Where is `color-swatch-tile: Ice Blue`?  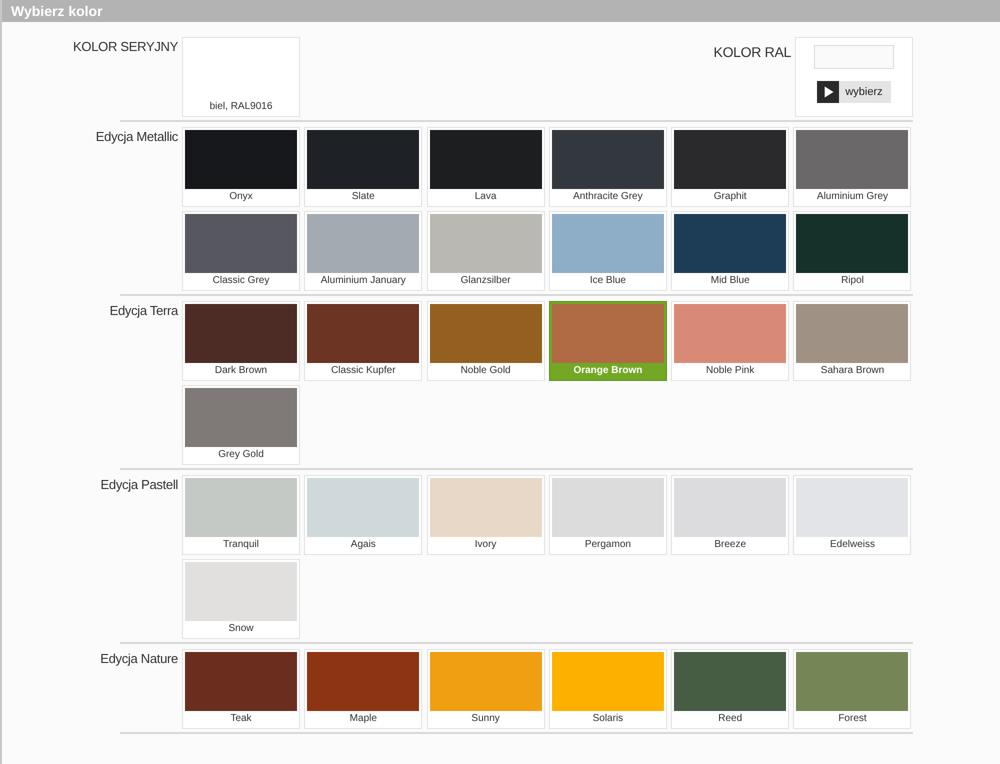 color-swatch-tile: Ice Blue is located at coordinates (607, 251).